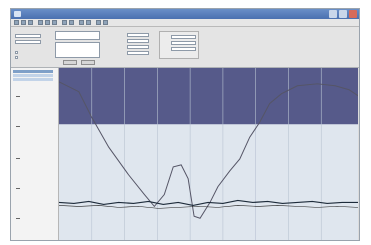  What do you see at coordinates (138, 41) in the screenshot?
I see `field-b-input` at bounding box center [138, 41].